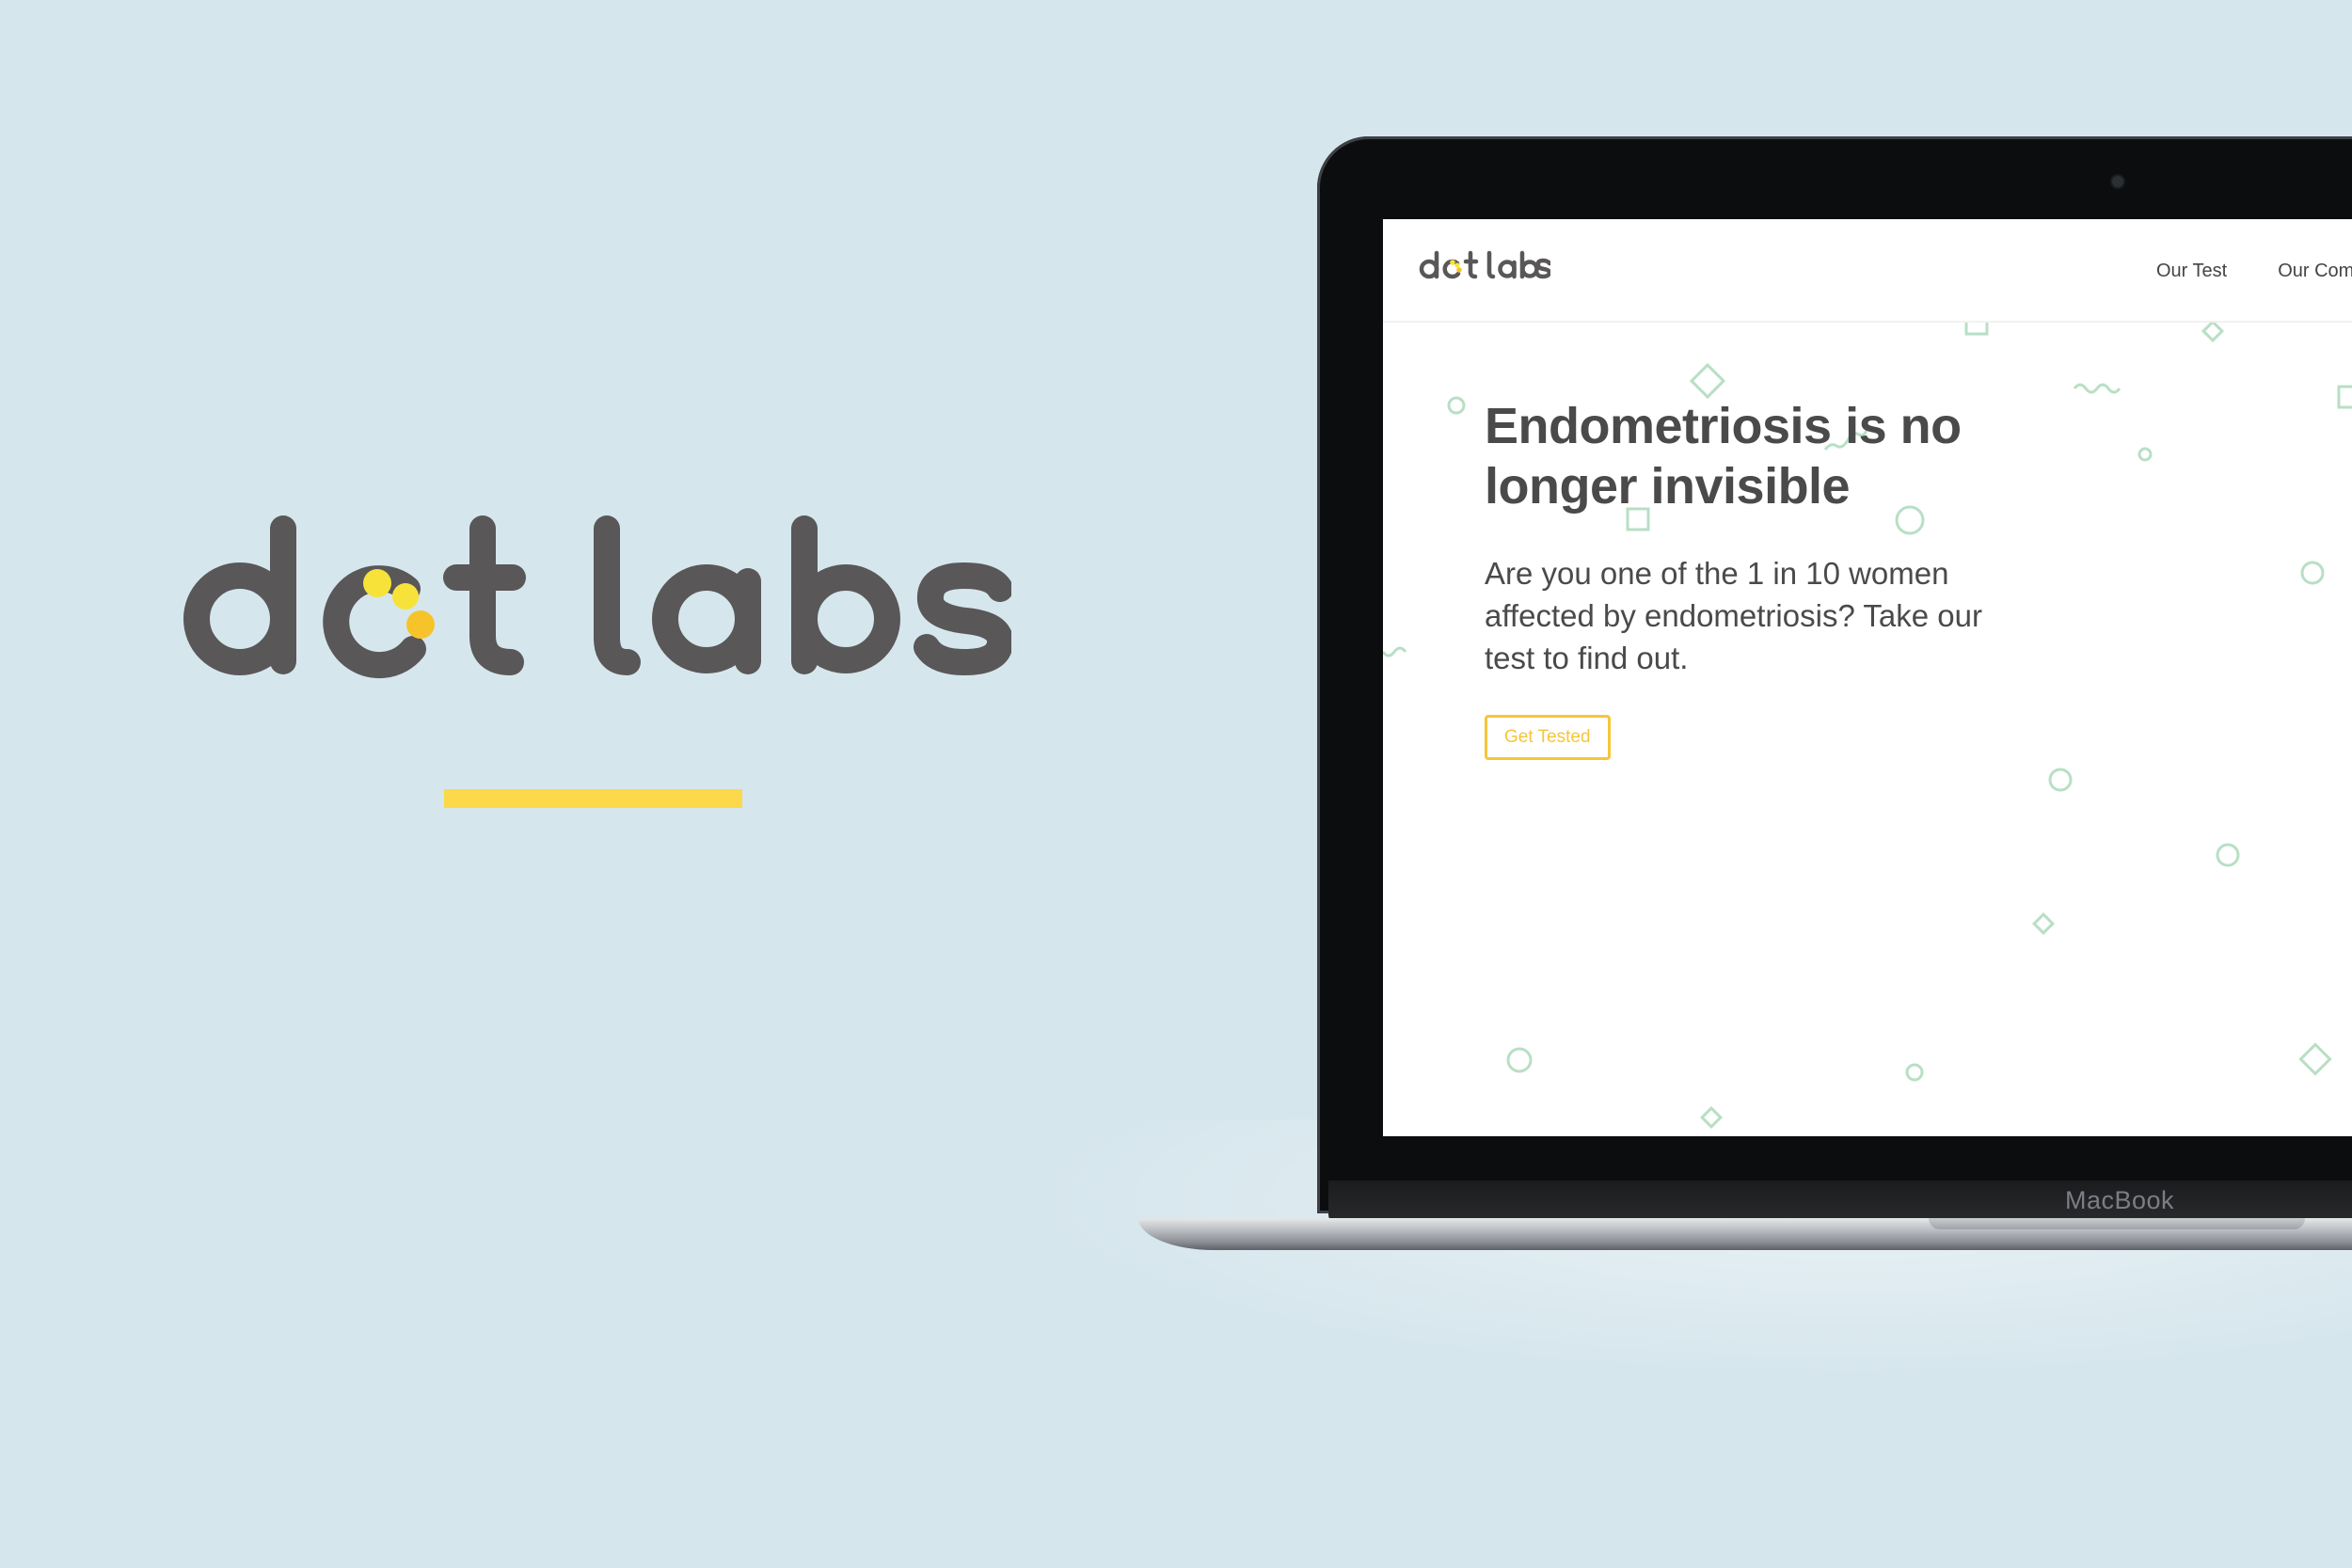 This screenshot has height=1568, width=2352. Describe the element at coordinates (1548, 737) in the screenshot. I see `get-tested-button: Get Tested` at that location.